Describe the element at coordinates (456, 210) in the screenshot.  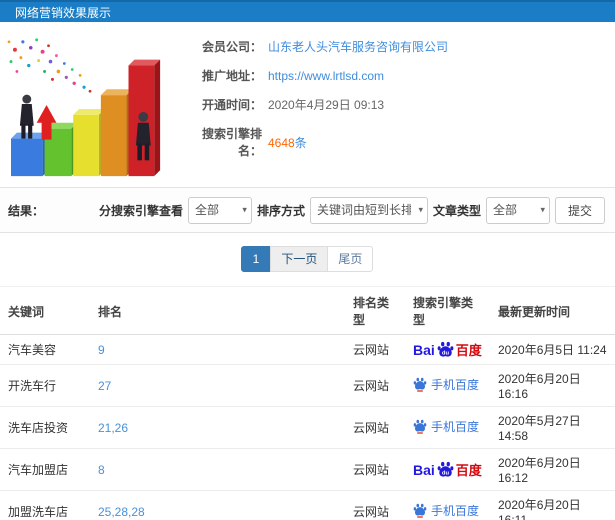
I see `article-type-filter-label: 文章类型` at that location.